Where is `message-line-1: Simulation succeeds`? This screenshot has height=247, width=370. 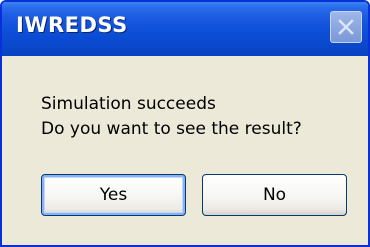 message-line-1: Simulation succeeds is located at coordinates (128, 104).